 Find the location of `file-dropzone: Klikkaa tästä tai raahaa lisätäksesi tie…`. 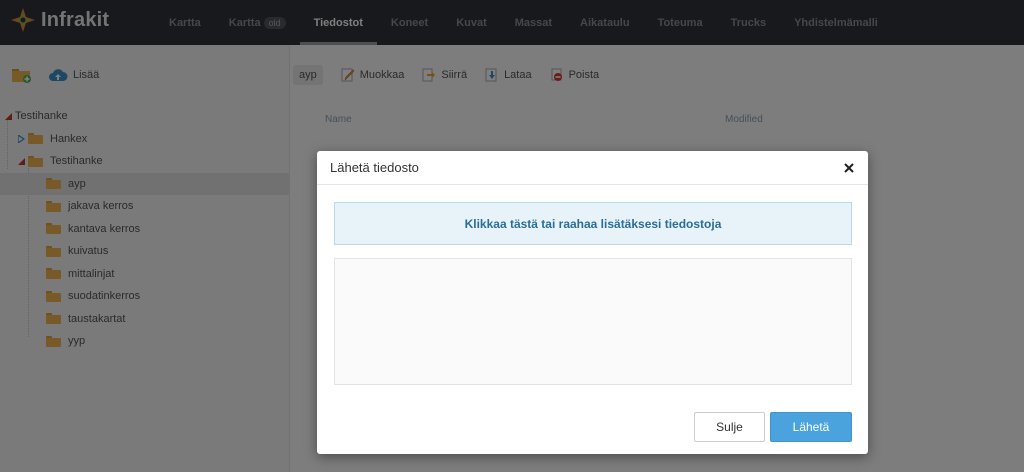

file-dropzone: Klikkaa tästä tai raahaa lisätäksesi tie… is located at coordinates (593, 223).